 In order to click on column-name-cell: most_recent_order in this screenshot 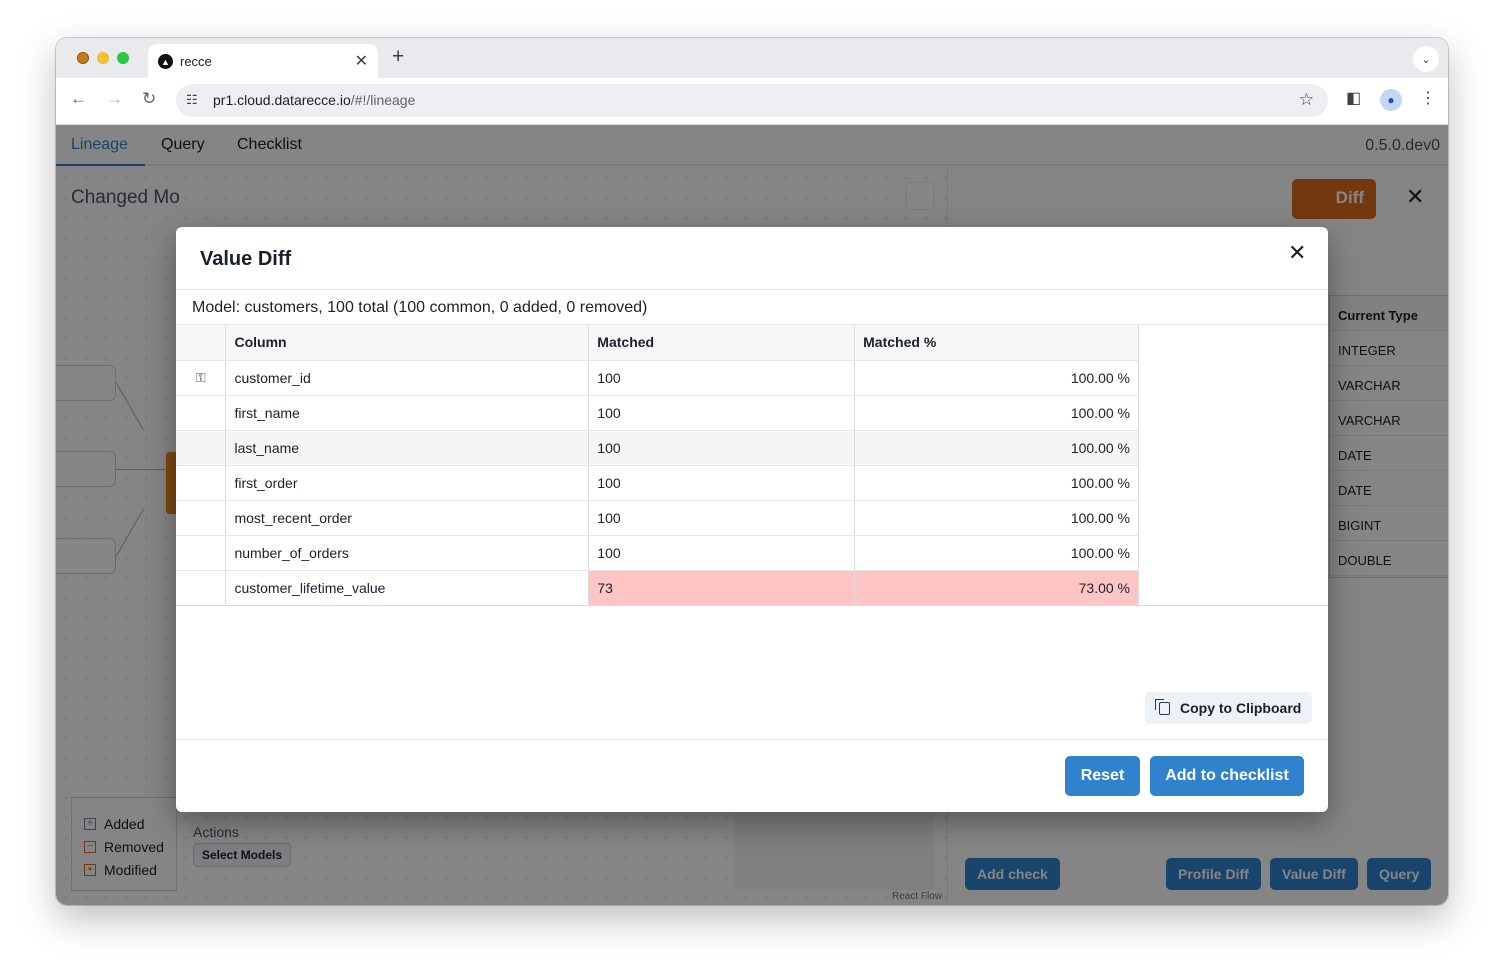, I will do `click(407, 518)`.